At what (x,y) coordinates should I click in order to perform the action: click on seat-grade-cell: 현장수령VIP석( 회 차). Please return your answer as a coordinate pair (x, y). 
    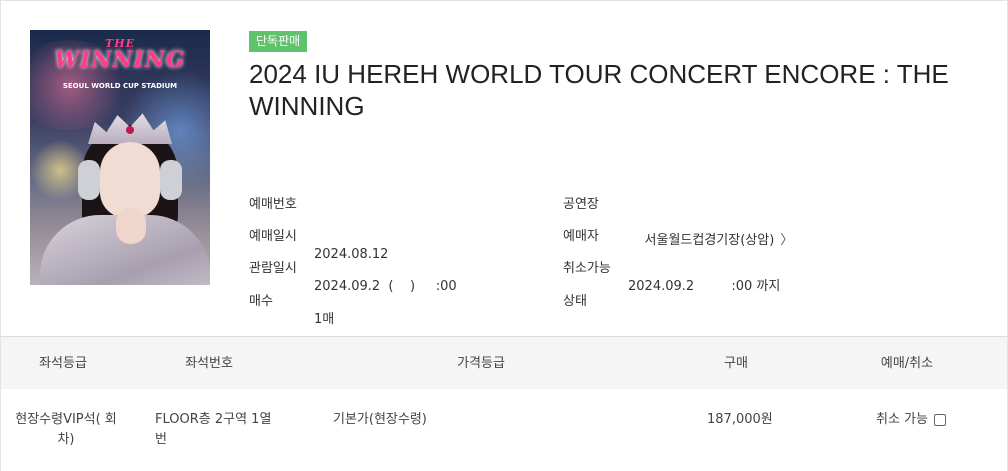
    Looking at the image, I should click on (66, 430).